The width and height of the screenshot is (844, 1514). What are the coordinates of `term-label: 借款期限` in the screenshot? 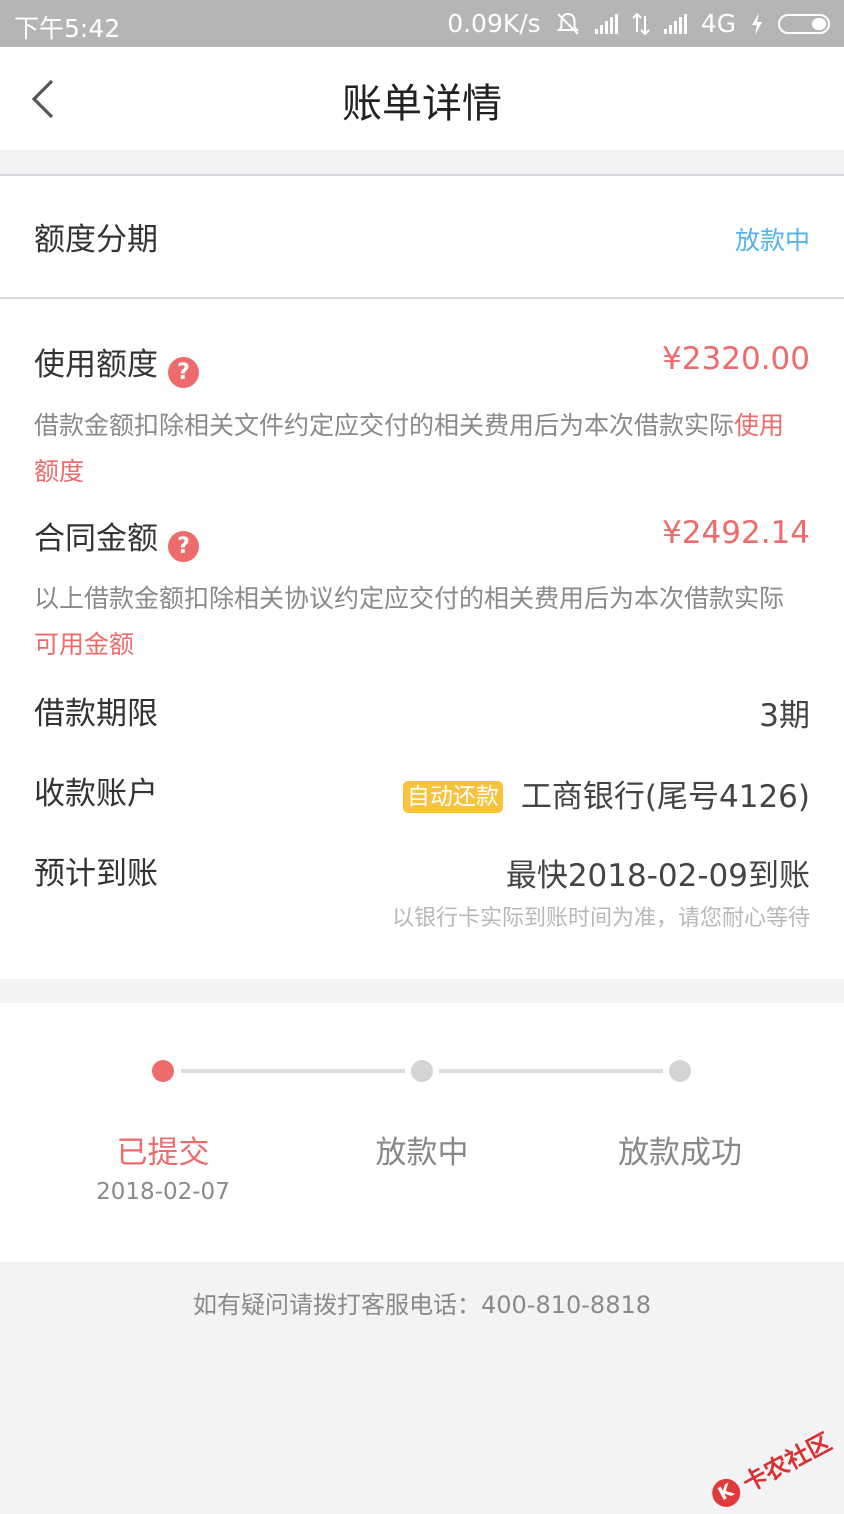 It's located at (96, 714).